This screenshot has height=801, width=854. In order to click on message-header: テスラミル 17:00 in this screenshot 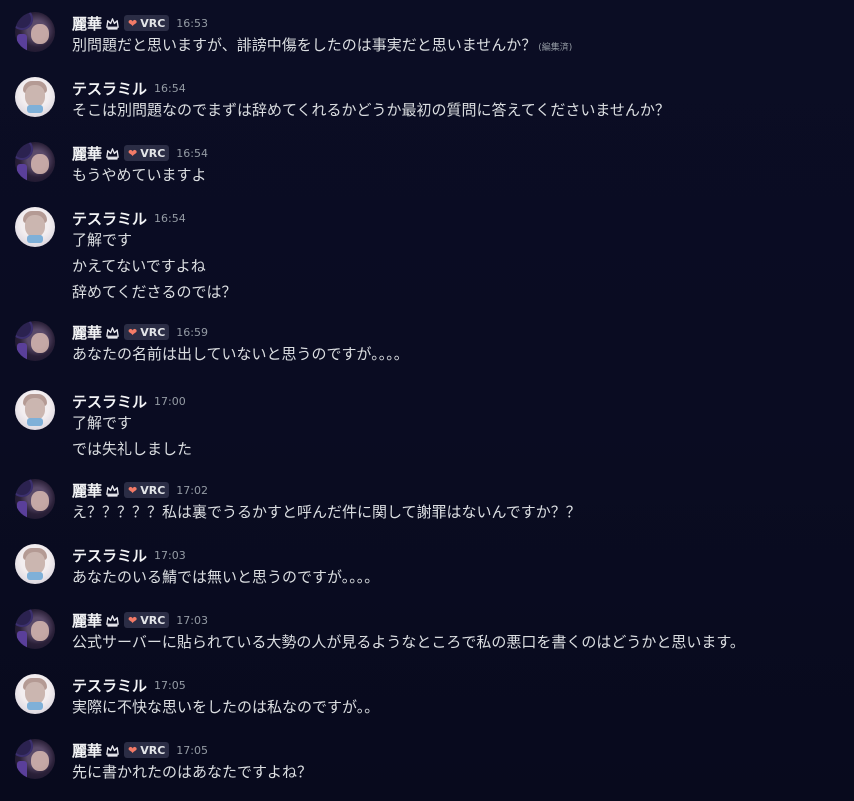, I will do `click(129, 401)`.